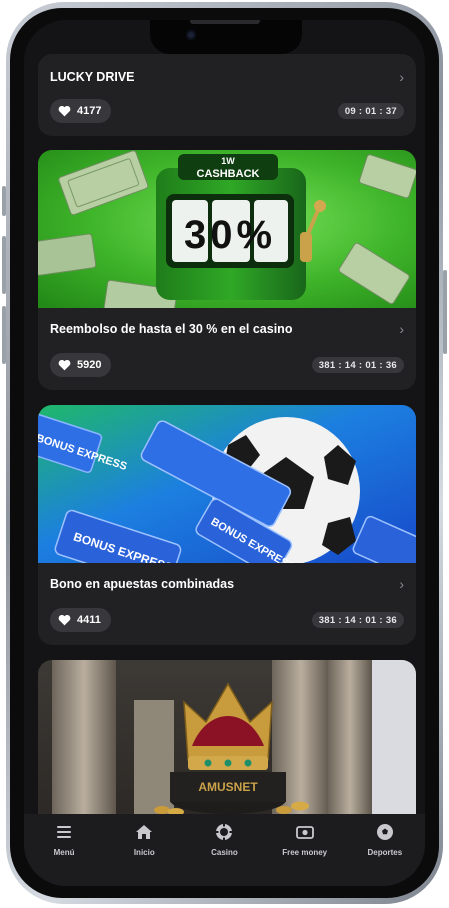 Image resolution: width=449 pixels, height=908 pixels. I want to click on nav-item-casino: Casino, so click(224, 854).